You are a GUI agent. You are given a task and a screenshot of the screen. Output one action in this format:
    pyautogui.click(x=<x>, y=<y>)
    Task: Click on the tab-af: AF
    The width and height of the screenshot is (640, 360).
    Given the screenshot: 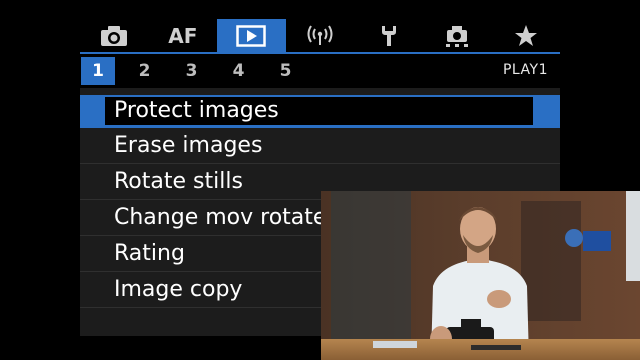 What is the action you would take?
    pyautogui.click(x=183, y=35)
    